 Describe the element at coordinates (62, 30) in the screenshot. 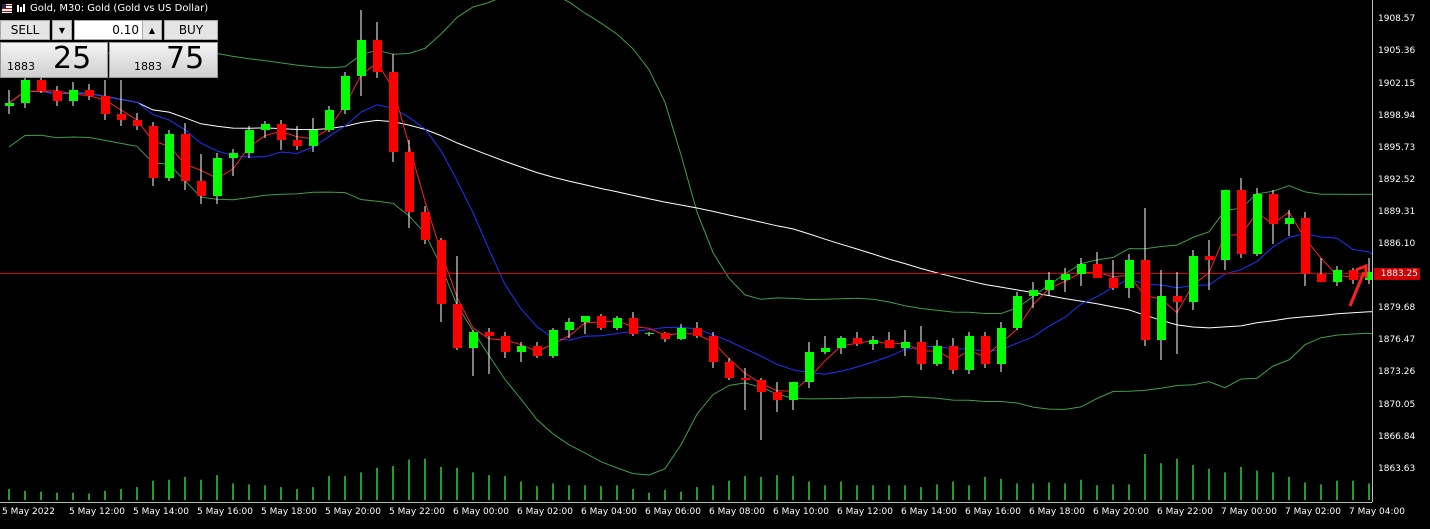

I see `volume-decrease-button: ▼` at that location.